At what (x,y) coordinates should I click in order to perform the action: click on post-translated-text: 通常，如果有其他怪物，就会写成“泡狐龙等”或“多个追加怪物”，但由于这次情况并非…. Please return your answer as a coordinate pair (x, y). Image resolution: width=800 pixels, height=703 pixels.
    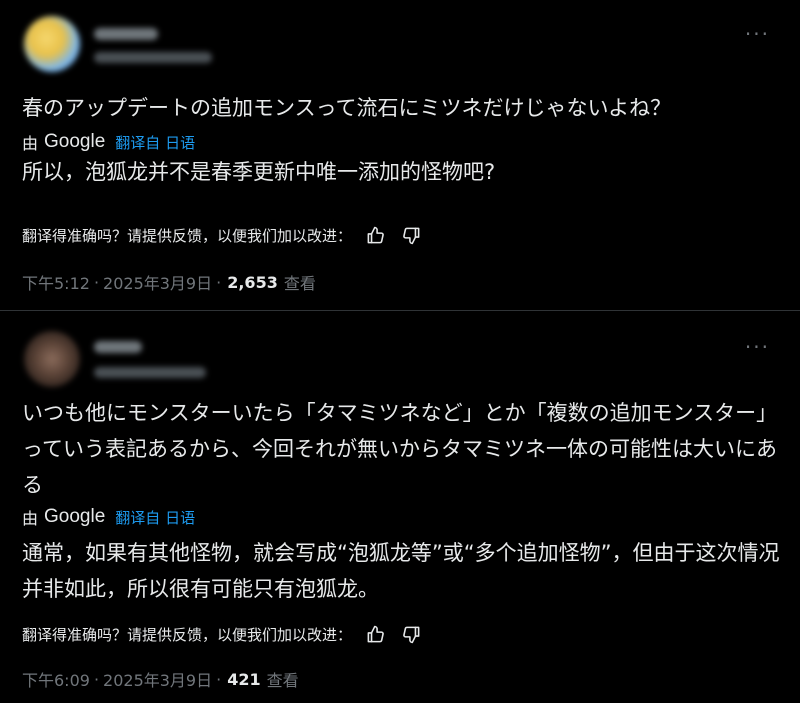
    Looking at the image, I should click on (401, 571).